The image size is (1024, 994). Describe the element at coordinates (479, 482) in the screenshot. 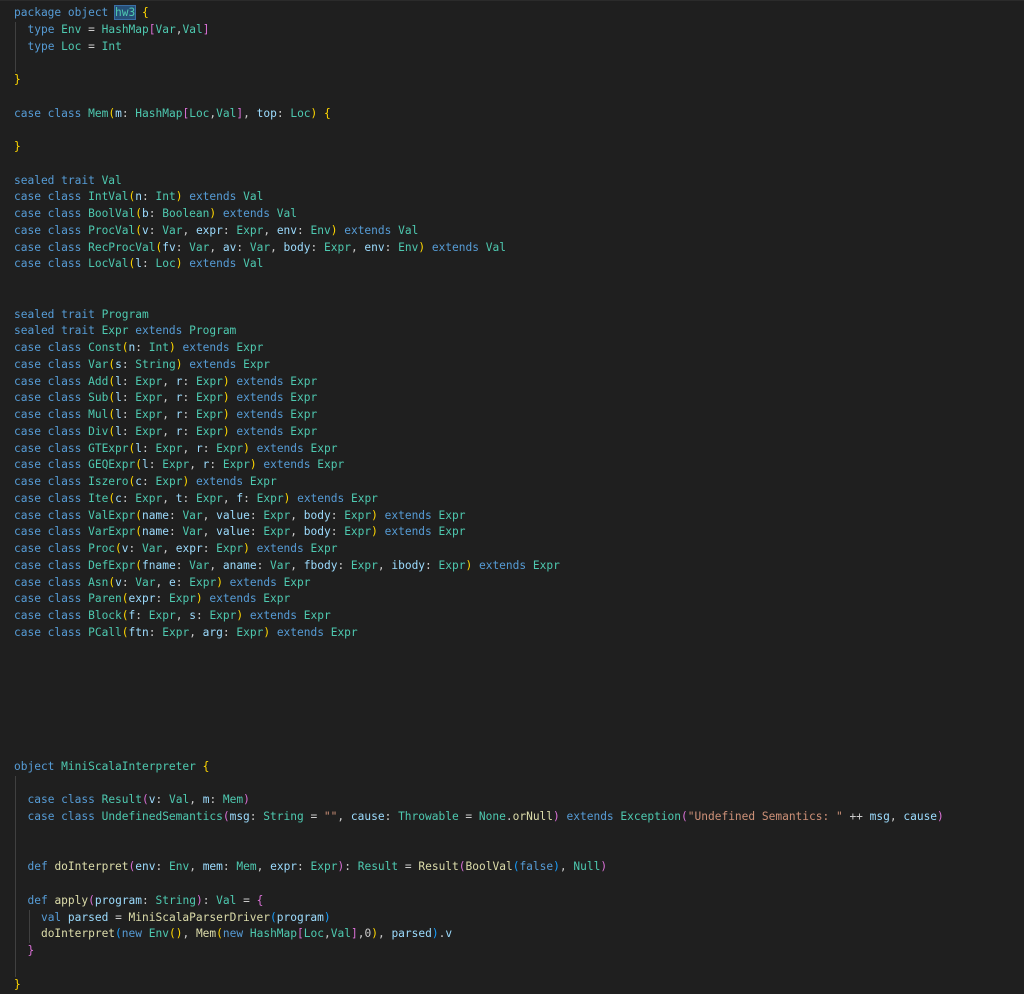

I see `code-line: case class Iszero(c: Expr) extends Expr` at that location.